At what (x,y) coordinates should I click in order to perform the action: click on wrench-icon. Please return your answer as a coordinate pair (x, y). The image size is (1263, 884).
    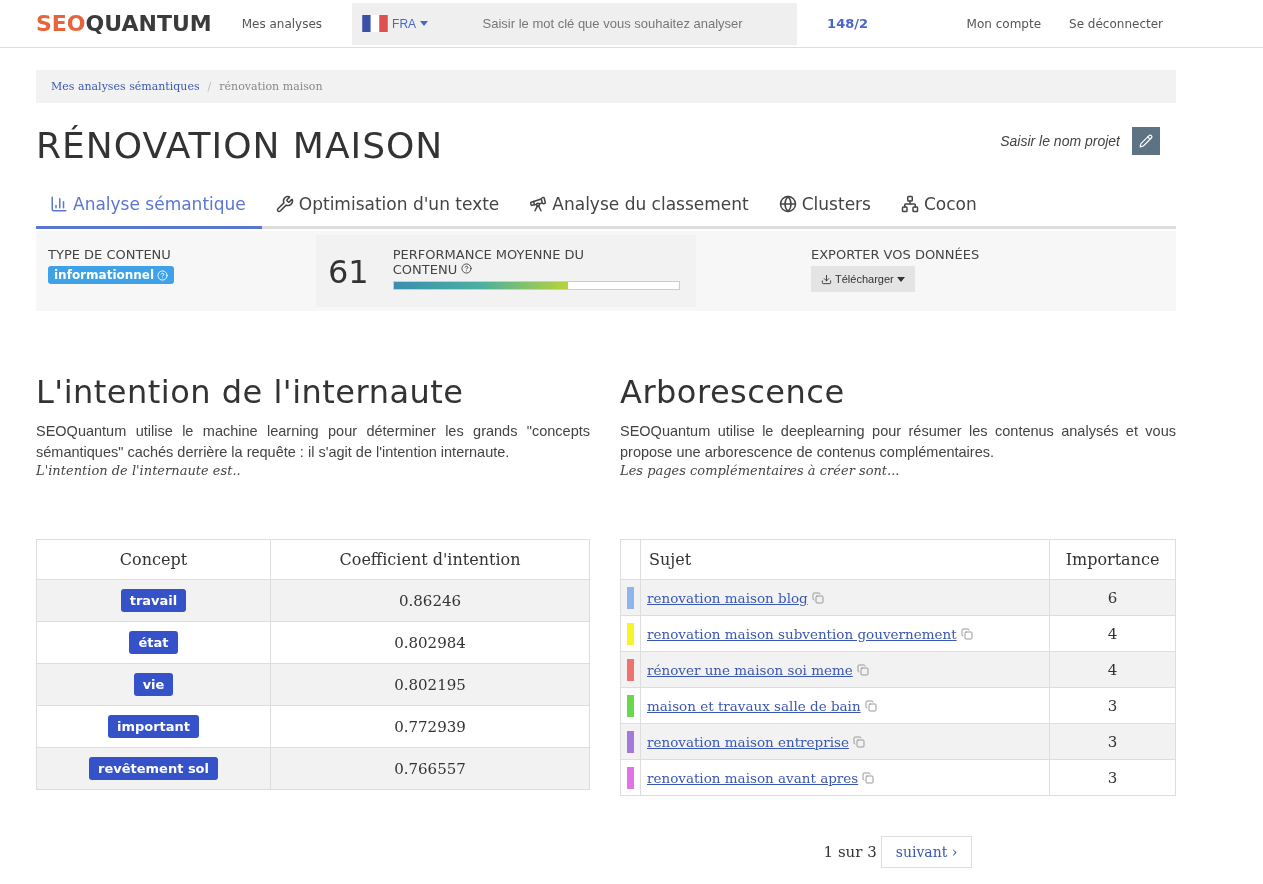
    Looking at the image, I should click on (284, 204).